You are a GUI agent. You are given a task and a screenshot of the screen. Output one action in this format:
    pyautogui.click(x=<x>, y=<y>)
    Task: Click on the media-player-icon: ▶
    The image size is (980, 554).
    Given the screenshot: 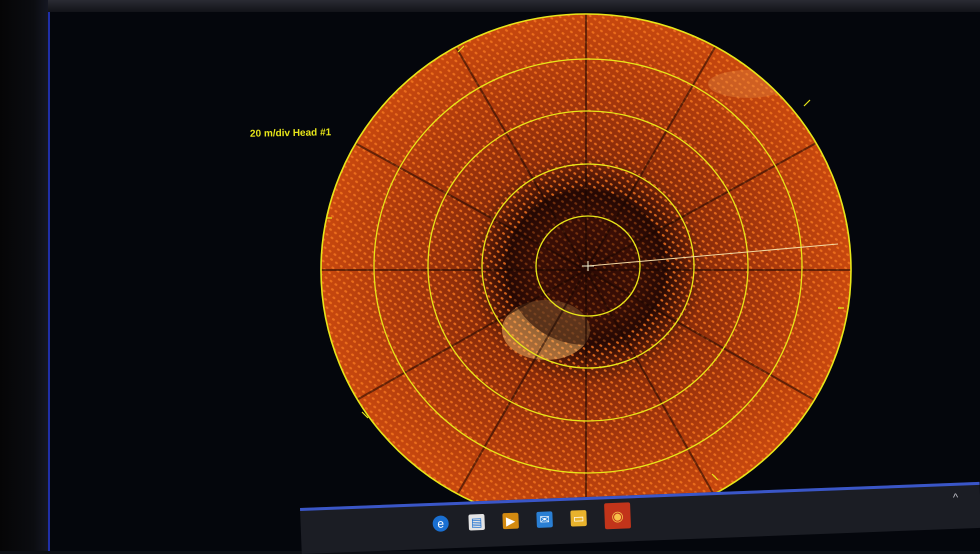 What is the action you would take?
    pyautogui.click(x=510, y=521)
    